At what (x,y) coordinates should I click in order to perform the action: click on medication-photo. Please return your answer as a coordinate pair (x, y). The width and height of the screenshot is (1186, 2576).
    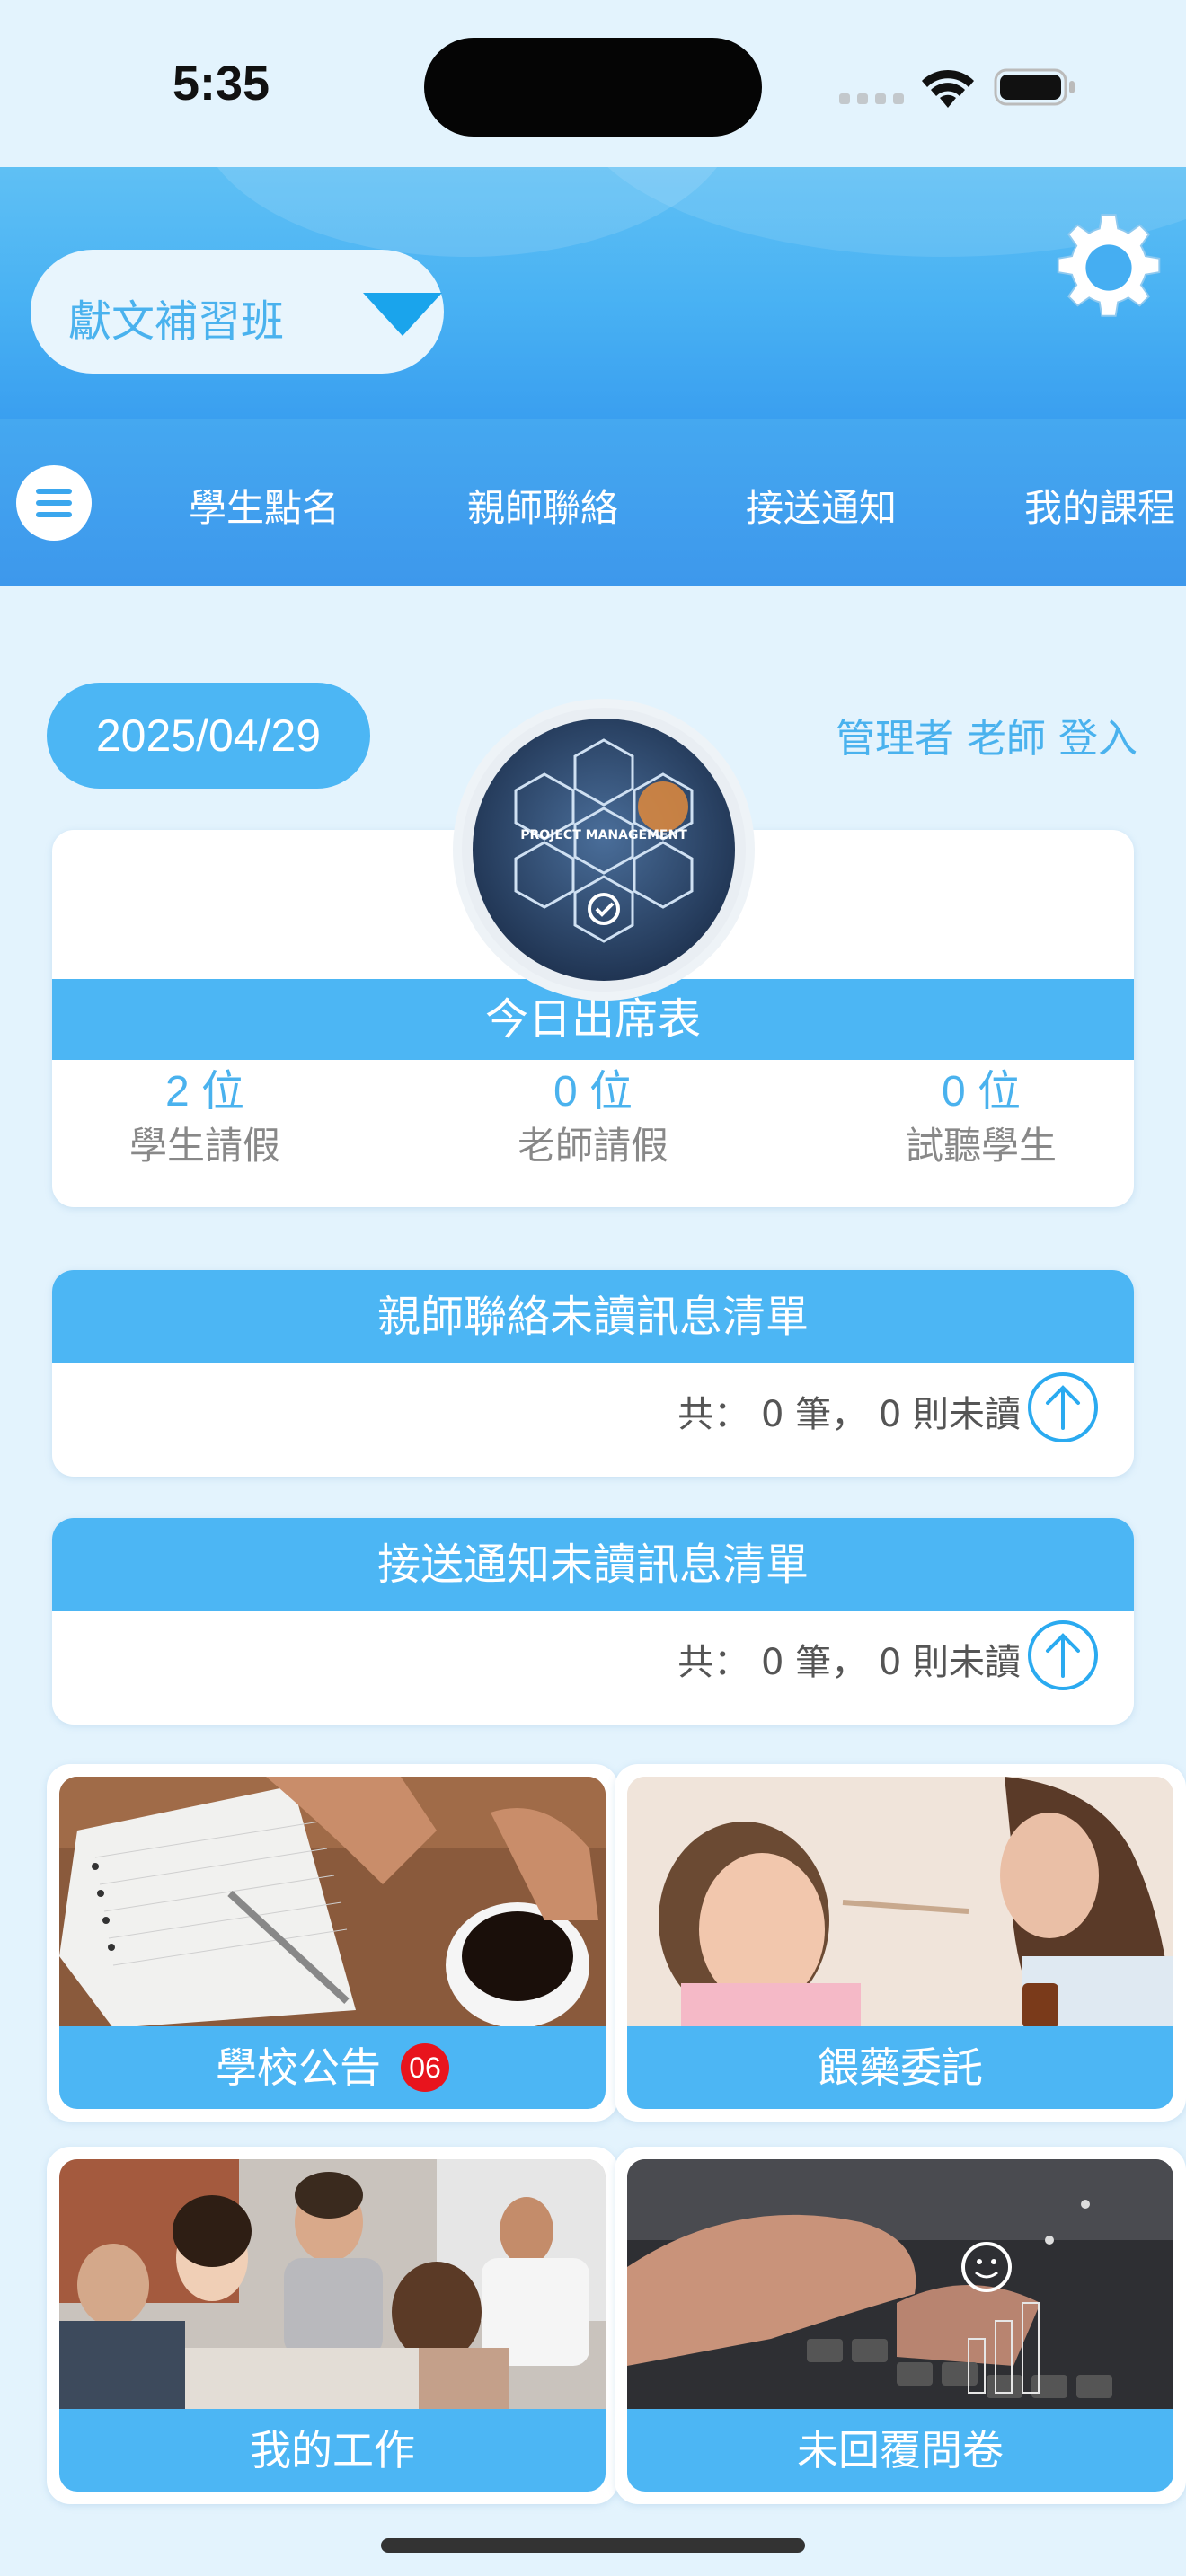
    Looking at the image, I should click on (900, 1902).